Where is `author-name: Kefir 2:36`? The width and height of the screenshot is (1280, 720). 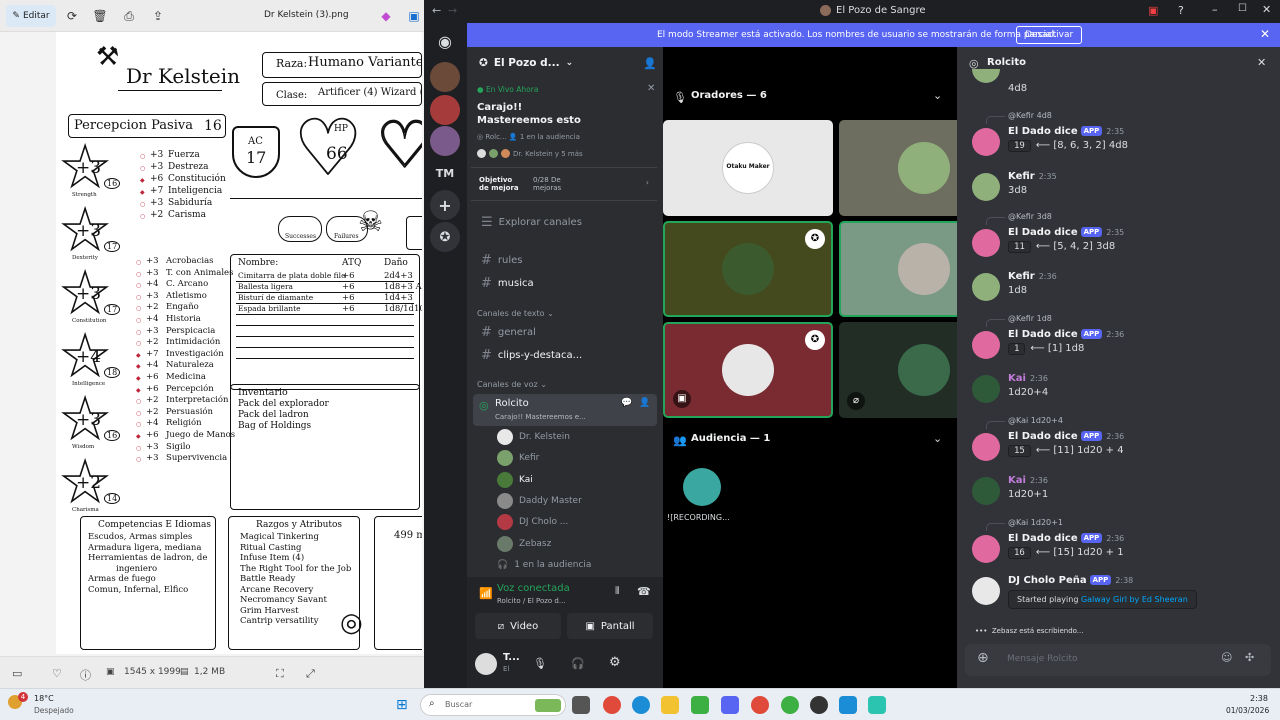
author-name: Kefir 2:36 is located at coordinates (1032, 276).